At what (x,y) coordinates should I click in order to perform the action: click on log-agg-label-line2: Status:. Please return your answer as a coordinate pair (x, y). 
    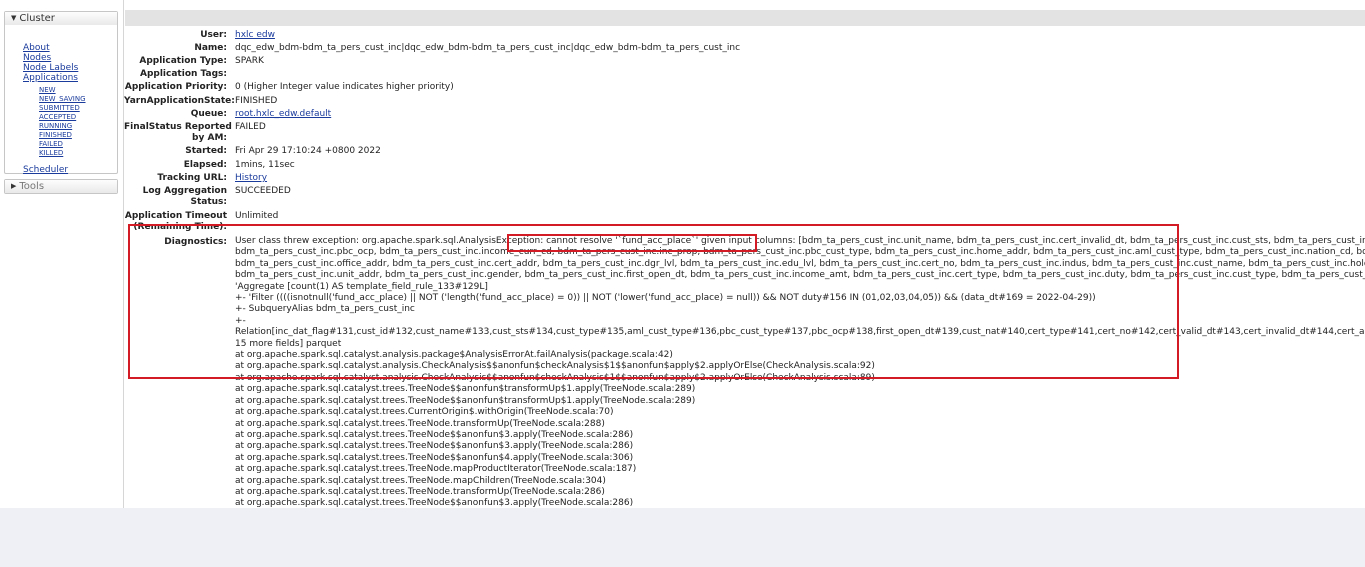
    Looking at the image, I should click on (208, 202).